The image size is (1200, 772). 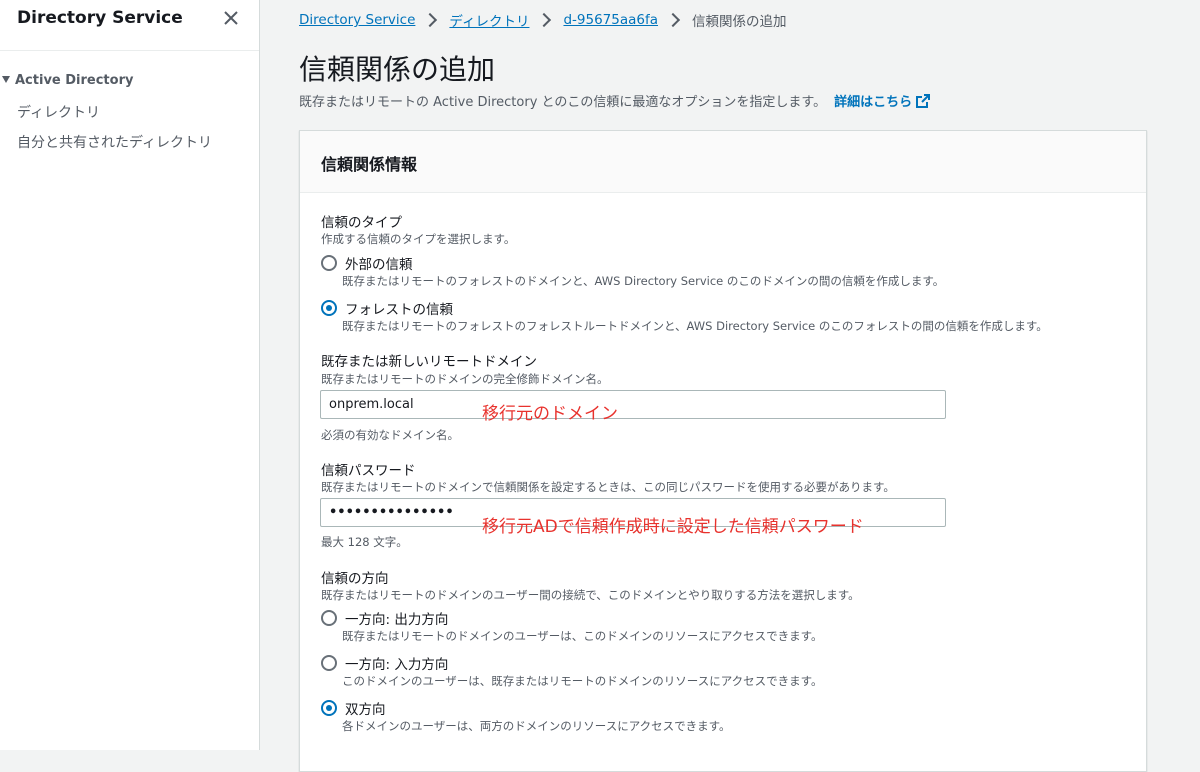 I want to click on learn-more-link: 詳細はこちら, so click(x=882, y=102).